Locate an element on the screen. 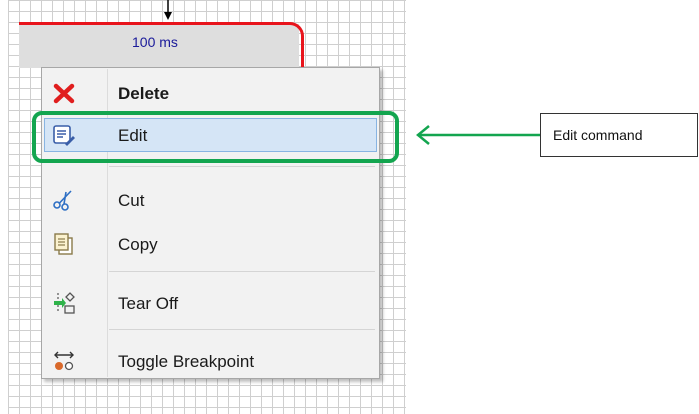 This screenshot has height=414, width=699. delete-x-icon is located at coordinates (64, 93).